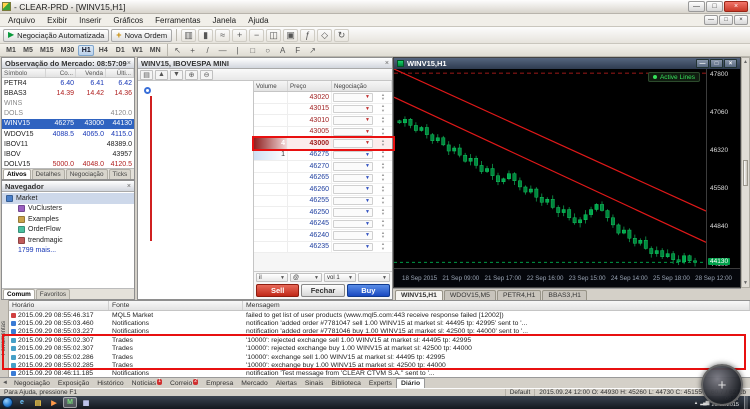 The height and width of the screenshot is (409, 750). I want to click on mdi-restore-button: □, so click(726, 20).